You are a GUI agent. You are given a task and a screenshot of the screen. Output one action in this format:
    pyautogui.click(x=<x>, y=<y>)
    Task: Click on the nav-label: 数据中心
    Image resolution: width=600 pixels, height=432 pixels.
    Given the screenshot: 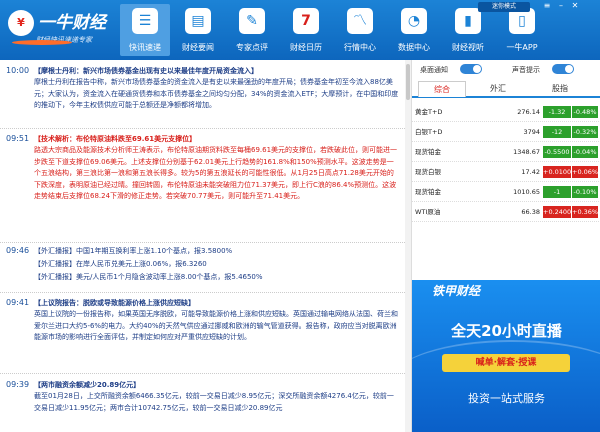 What is the action you would take?
    pyautogui.click(x=414, y=47)
    